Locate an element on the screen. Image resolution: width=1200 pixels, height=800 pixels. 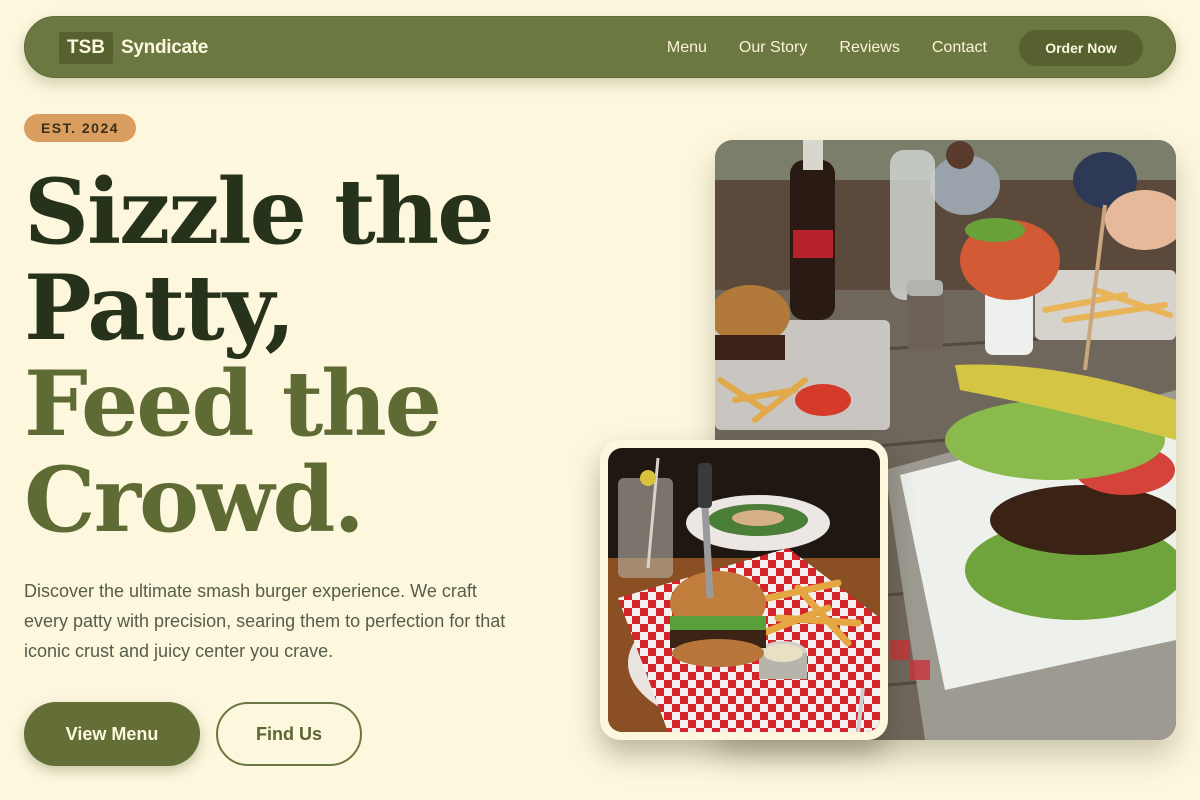
established-badge: EST. 2024 is located at coordinates (80, 128).